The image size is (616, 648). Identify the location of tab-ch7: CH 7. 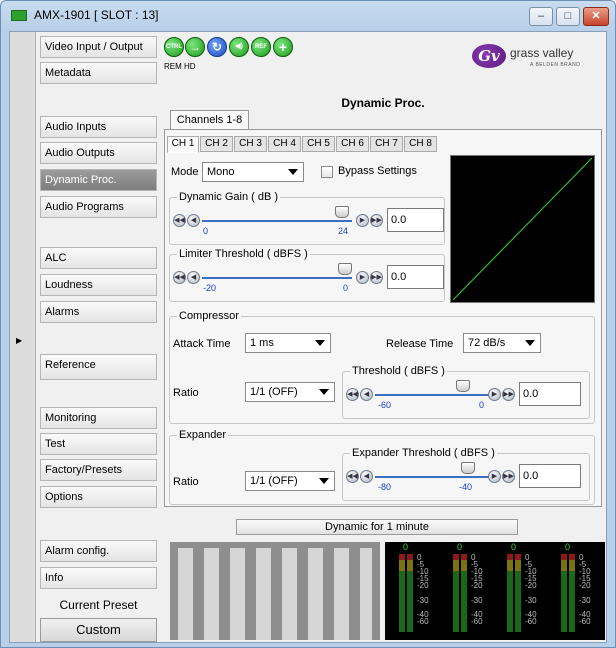
(386, 144).